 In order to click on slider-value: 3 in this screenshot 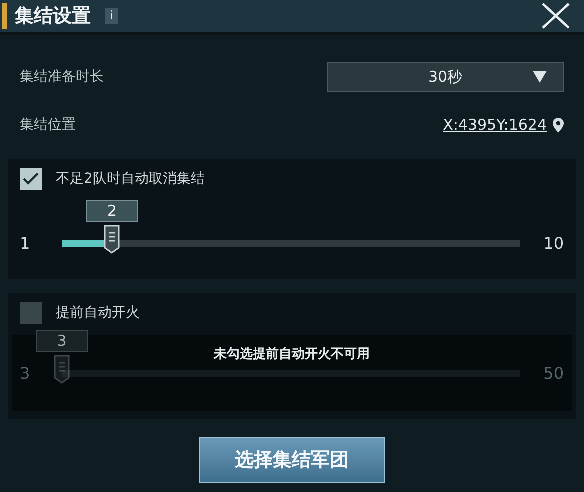, I will do `click(62, 341)`.